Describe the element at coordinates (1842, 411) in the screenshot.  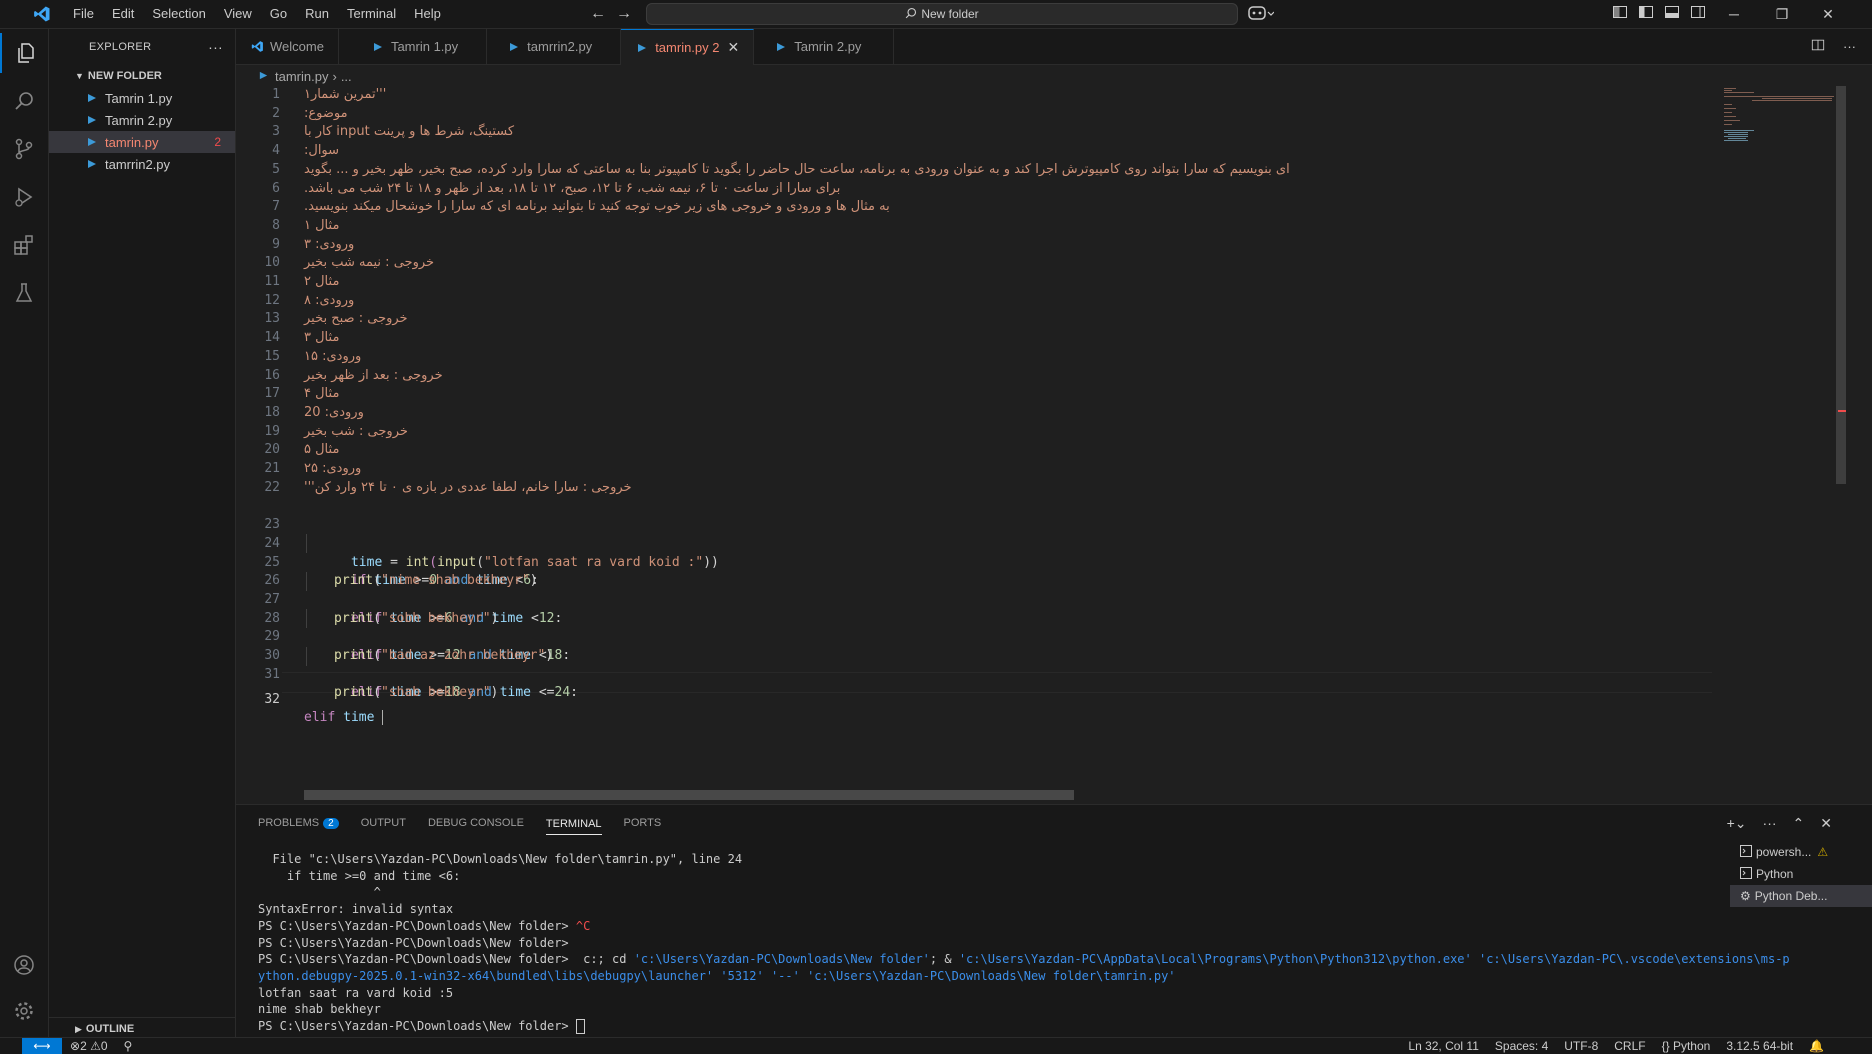
I see `error-marker` at that location.